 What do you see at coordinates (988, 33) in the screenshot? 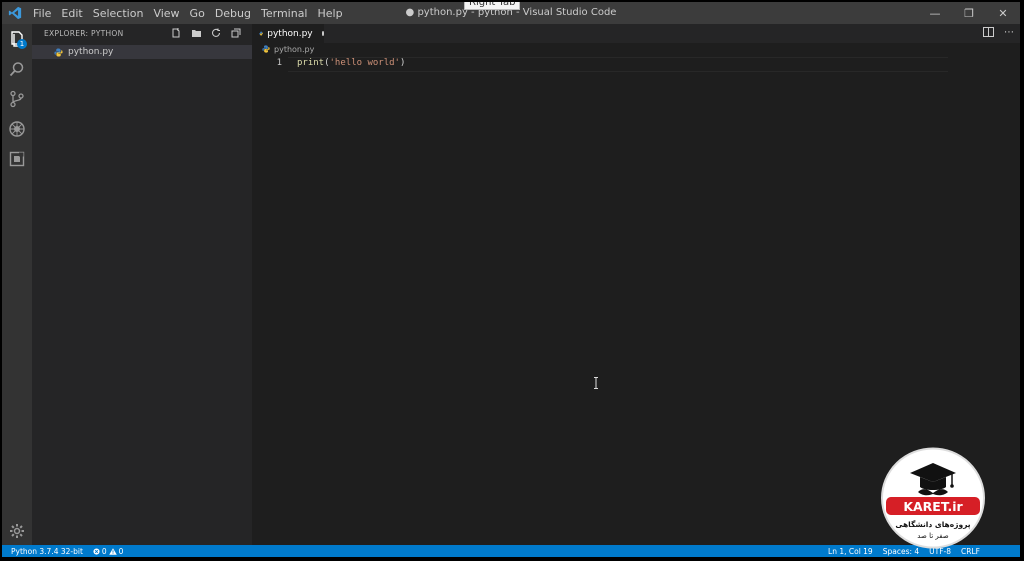
I see `split-editor-icon` at bounding box center [988, 33].